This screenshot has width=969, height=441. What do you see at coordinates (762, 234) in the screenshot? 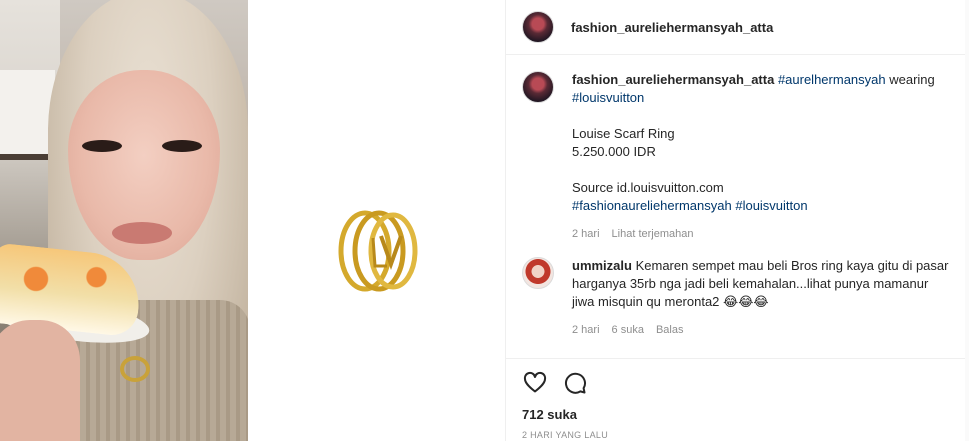
I see `caption-meta: 2 hari Lihat terjemahan` at bounding box center [762, 234].